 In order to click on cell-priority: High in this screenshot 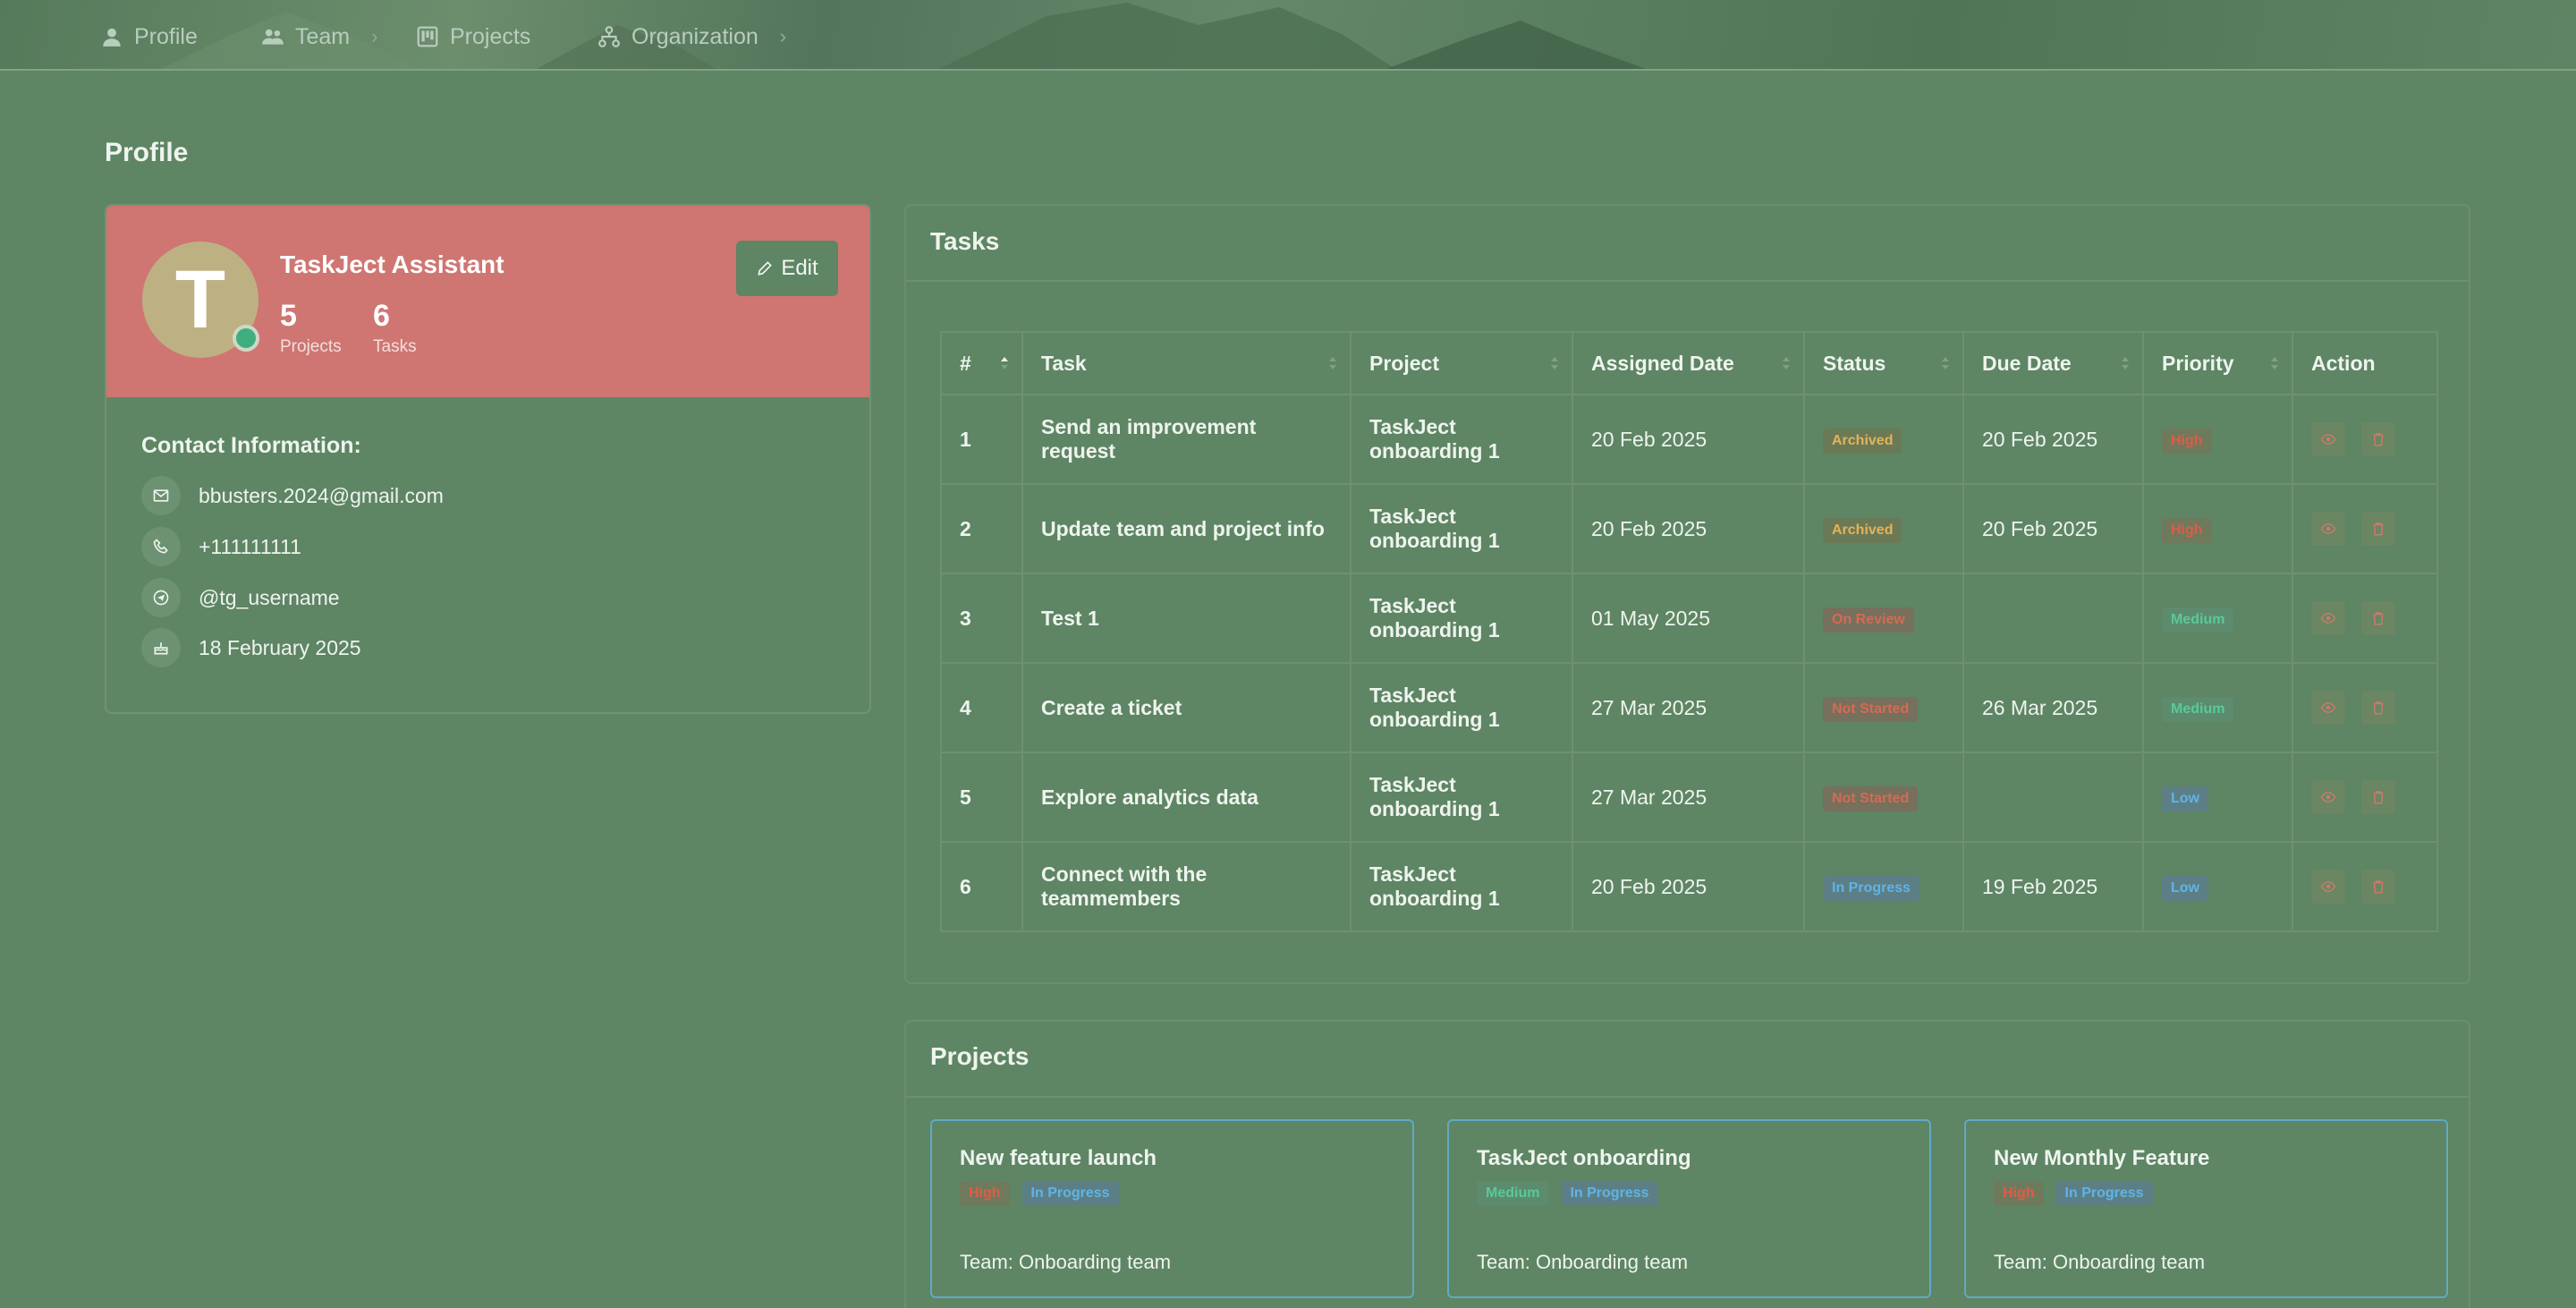, I will do `click(2217, 528)`.